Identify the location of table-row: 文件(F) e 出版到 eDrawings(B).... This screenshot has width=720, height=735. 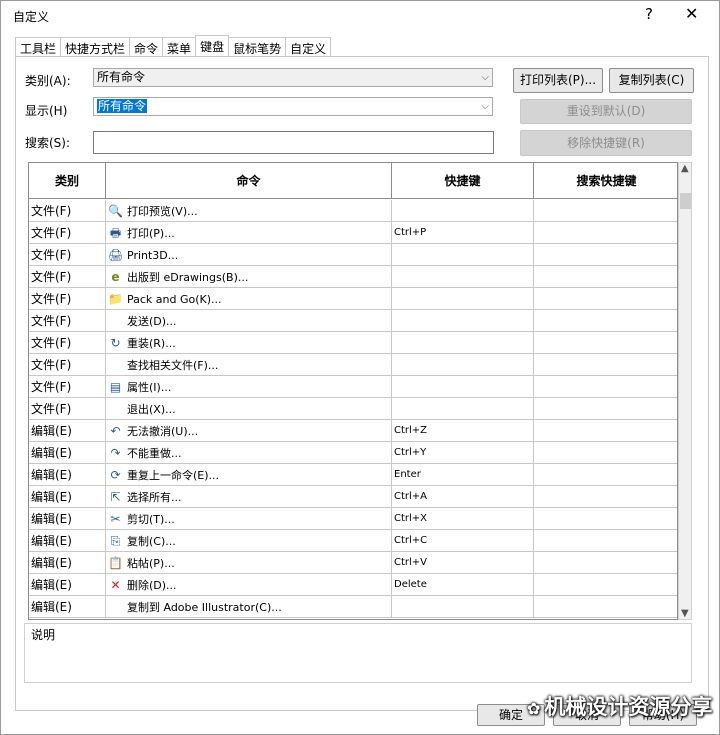
(353, 277).